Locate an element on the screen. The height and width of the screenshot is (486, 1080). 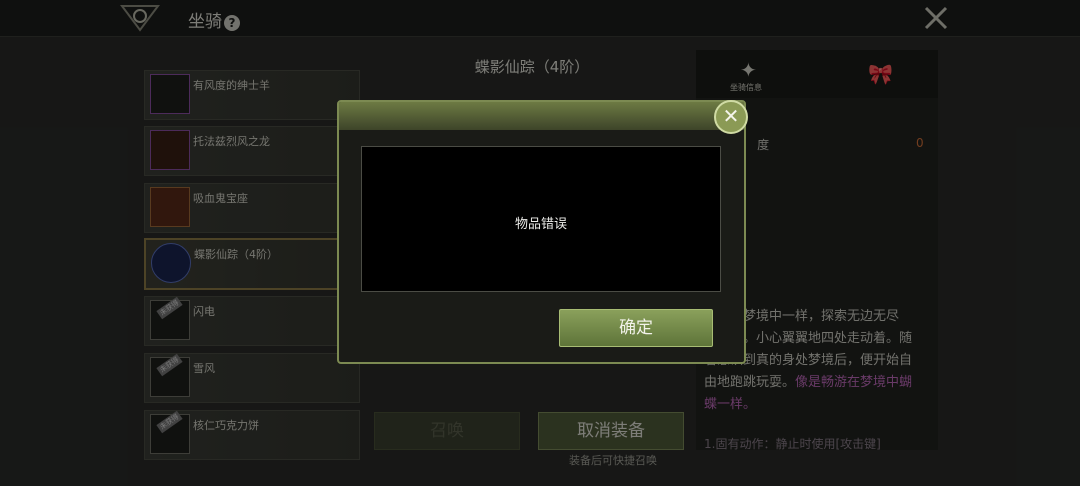
dialog-close-icon: ✕ is located at coordinates (731, 117).